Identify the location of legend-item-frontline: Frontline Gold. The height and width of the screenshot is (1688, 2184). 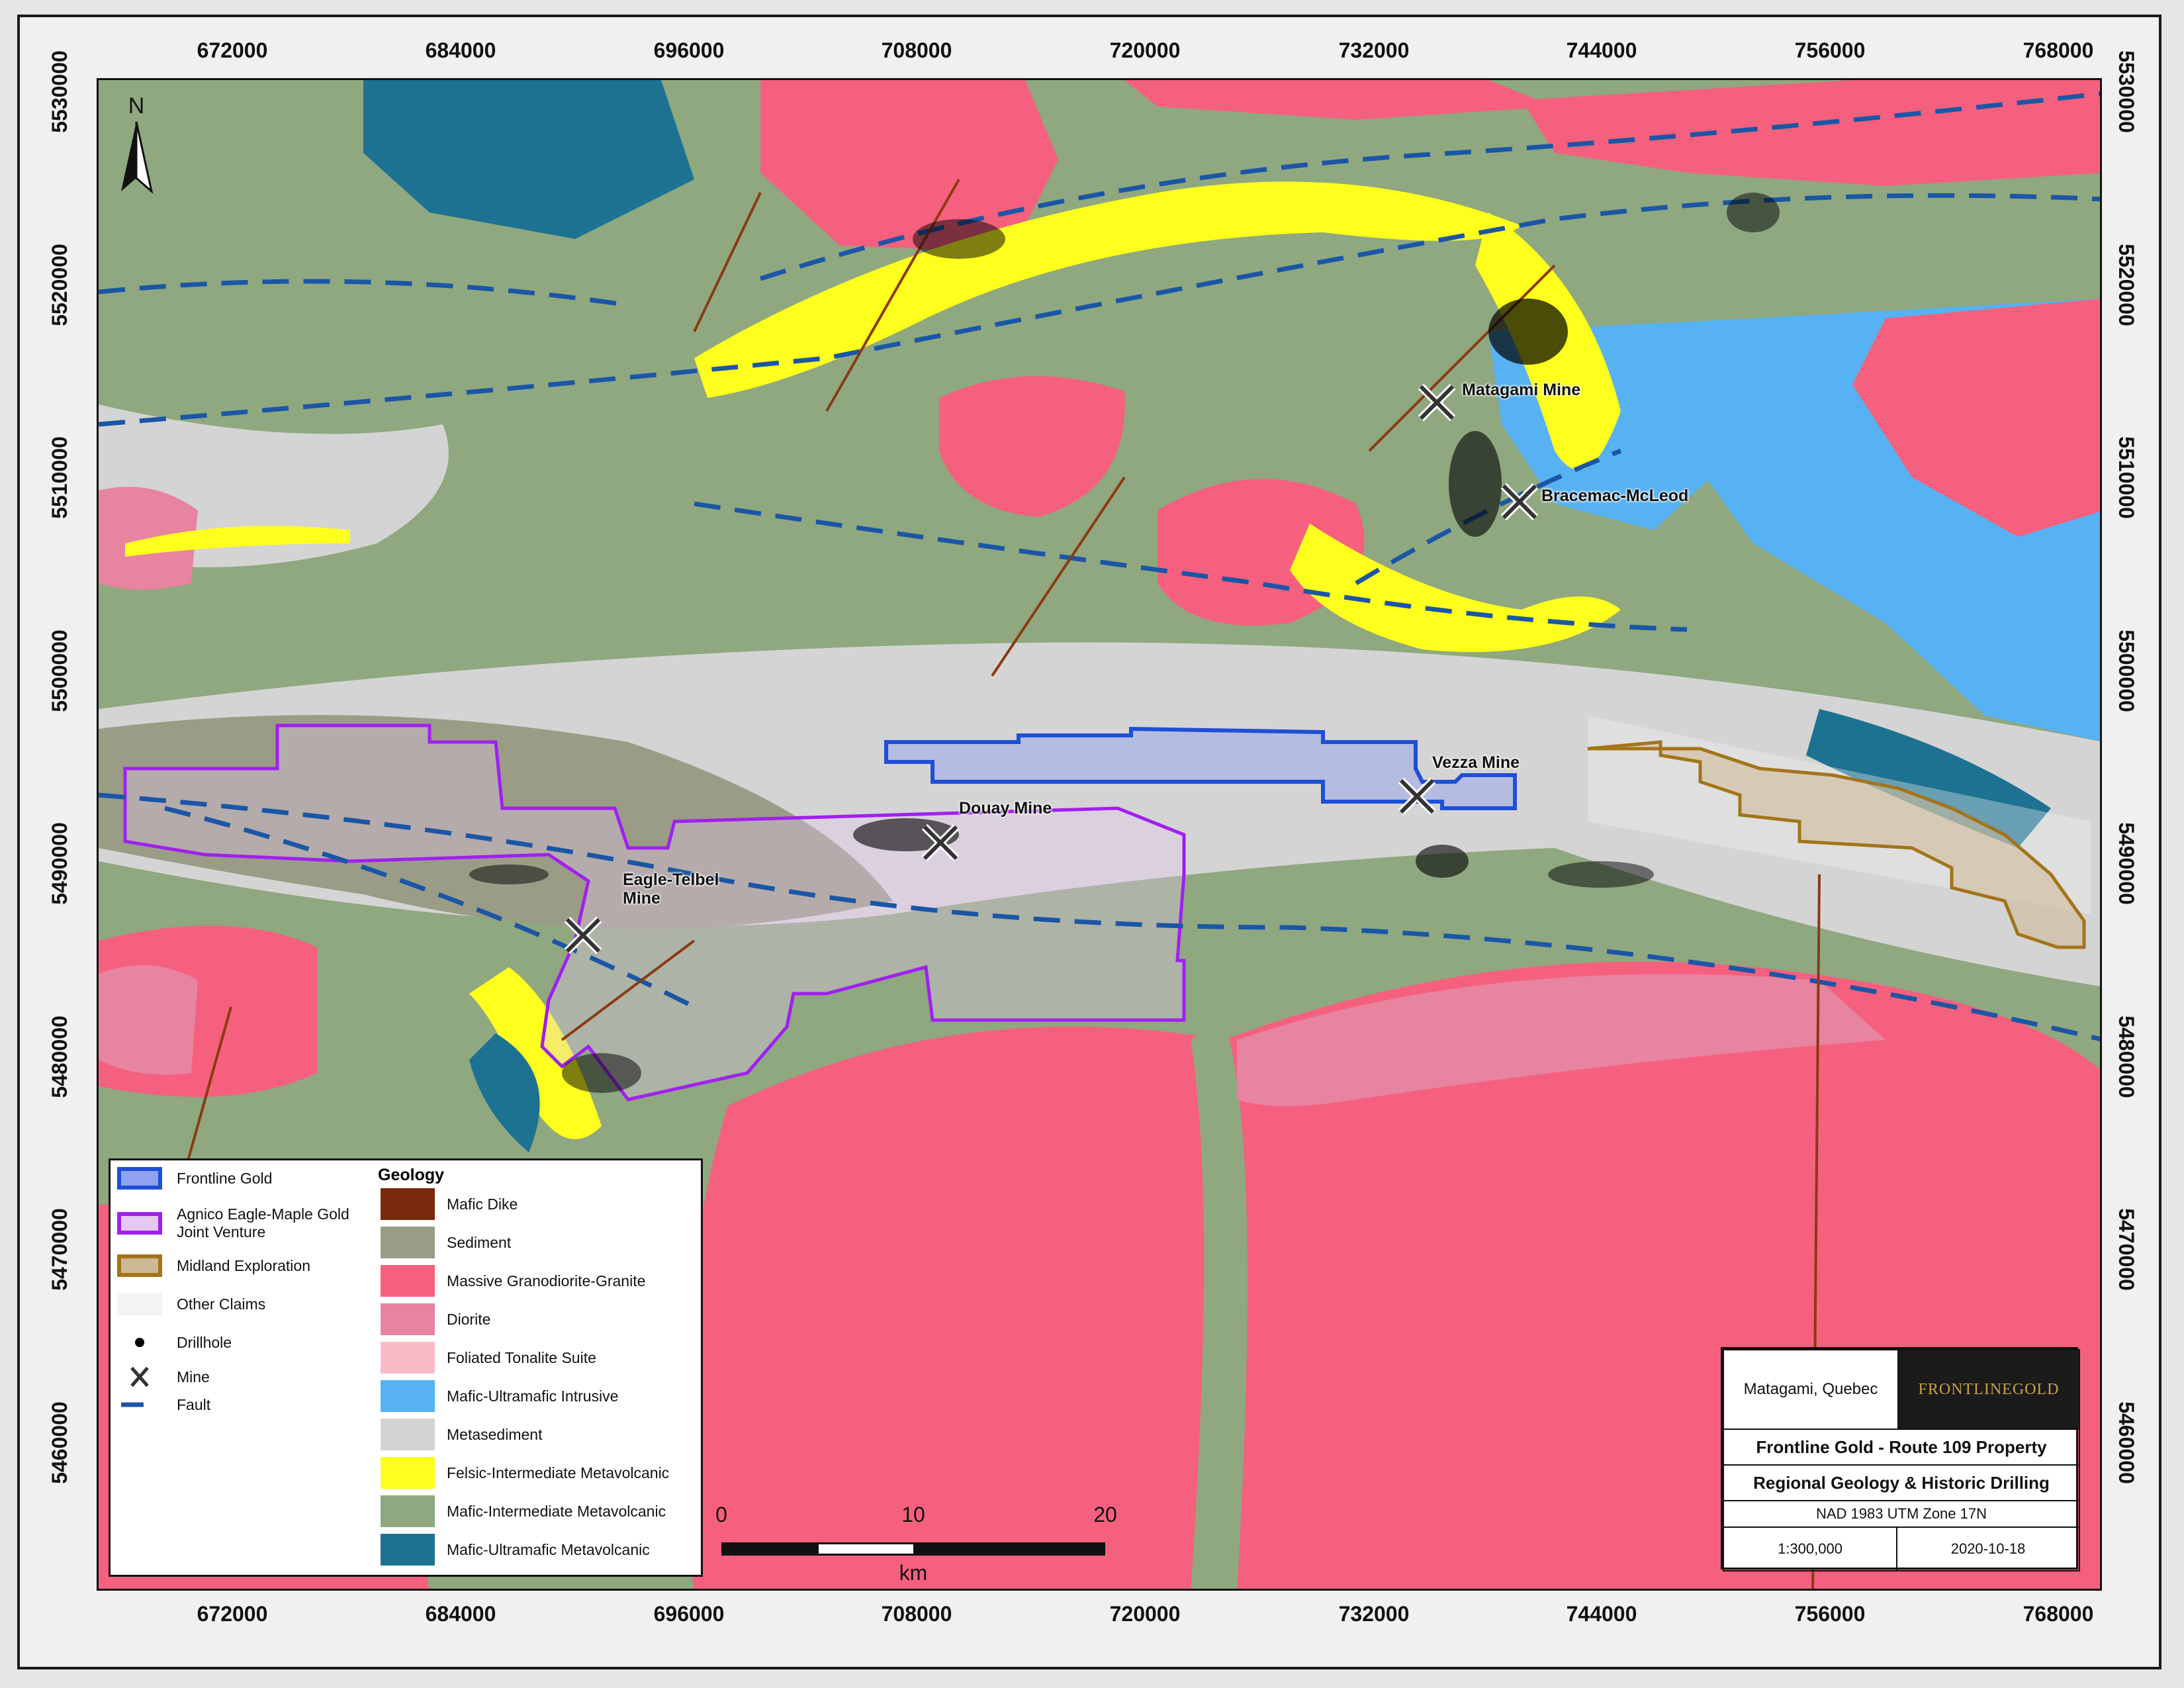
(194, 1178).